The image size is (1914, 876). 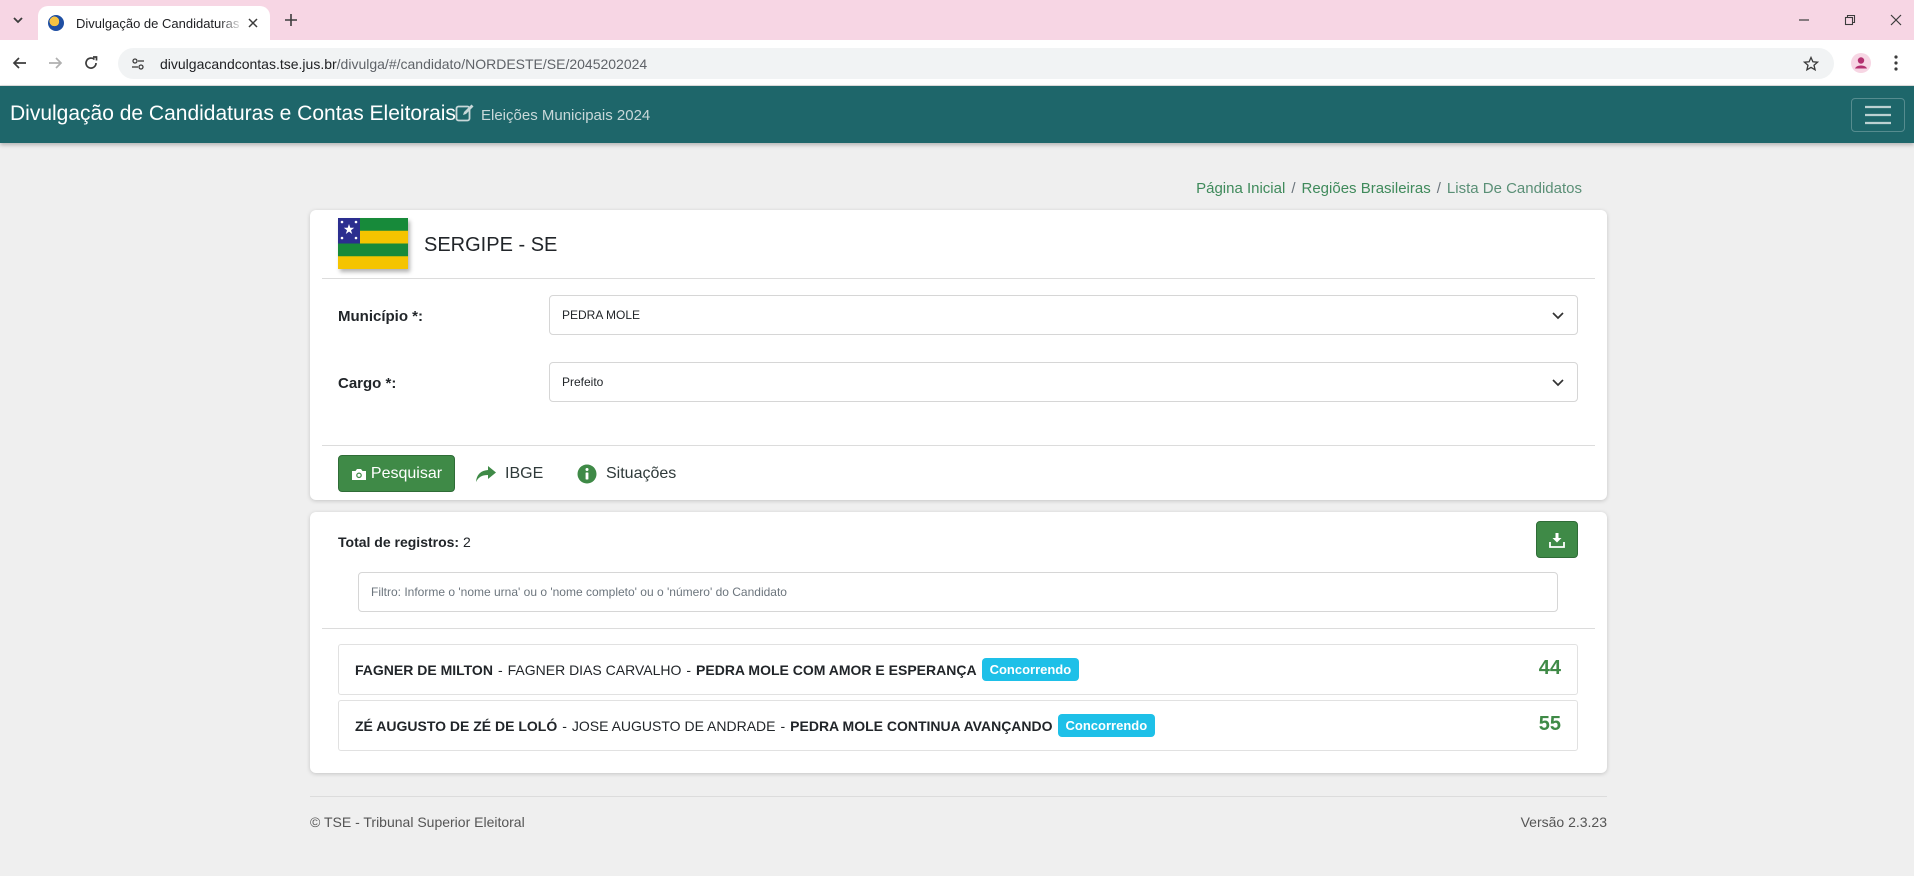 What do you see at coordinates (673, 725) in the screenshot?
I see `candidate-full-name: JOSE AUGUSTO DE ANDRADE` at bounding box center [673, 725].